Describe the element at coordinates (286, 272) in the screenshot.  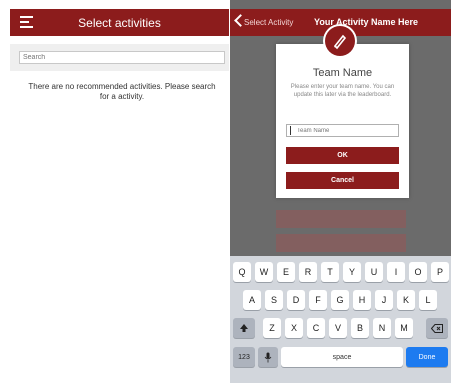
I see `key-e: E` at that location.